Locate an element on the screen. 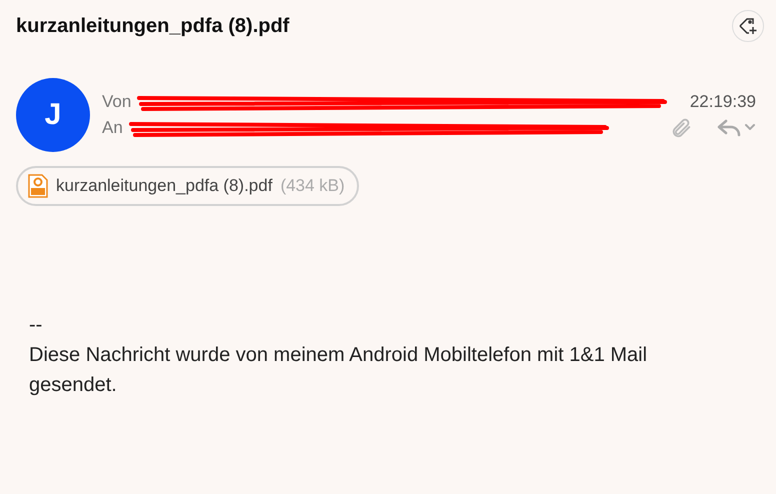 This screenshot has width=776, height=494. body-text: Diese Nachricht wurde von meinem Android Mobiltelefon mit 1&1 Mail gesendet. is located at coordinates (338, 370).